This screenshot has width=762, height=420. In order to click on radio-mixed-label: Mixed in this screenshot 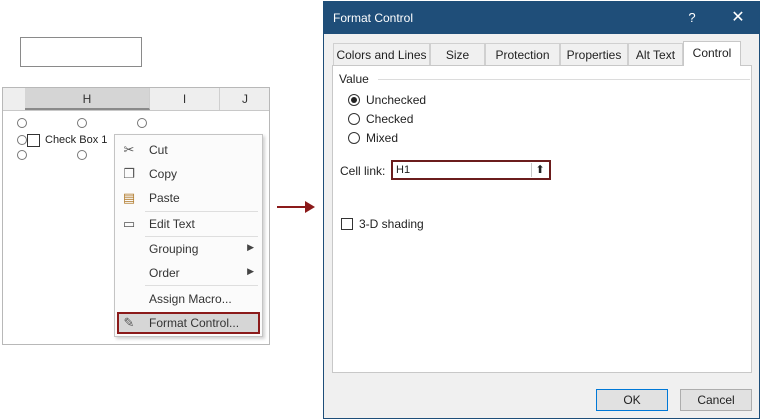, I will do `click(382, 138)`.